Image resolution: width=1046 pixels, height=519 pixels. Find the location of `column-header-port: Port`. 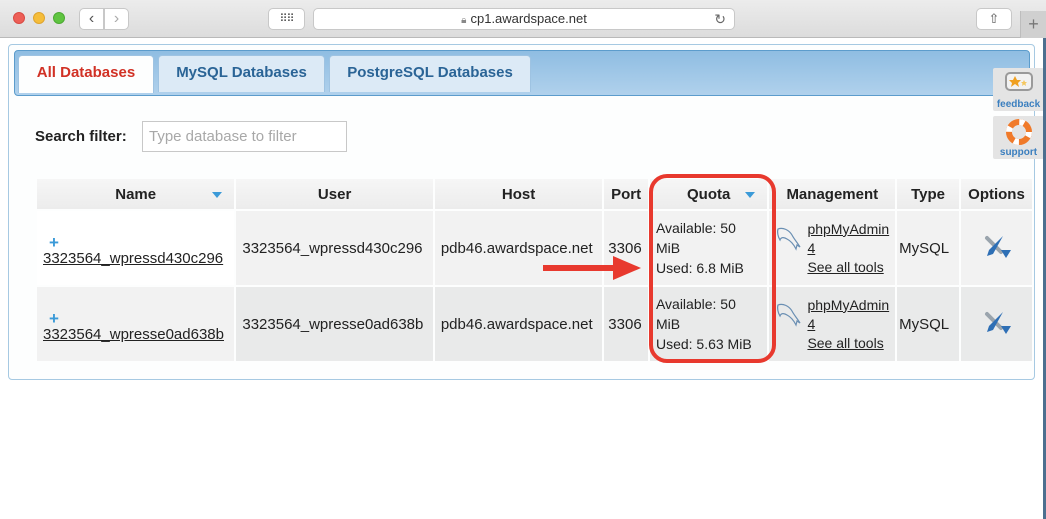

column-header-port: Port is located at coordinates (626, 194).